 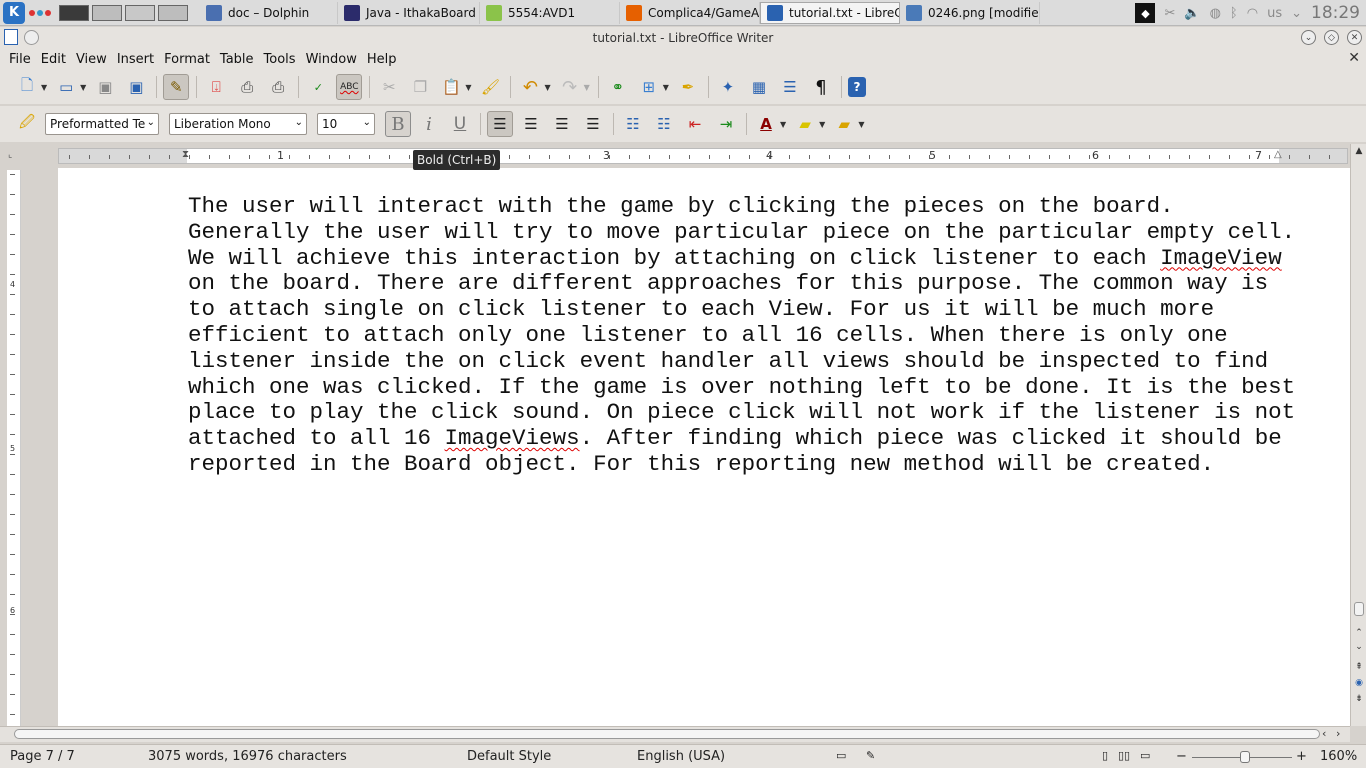 What do you see at coordinates (40, 12) in the screenshot?
I see `activities-icon` at bounding box center [40, 12].